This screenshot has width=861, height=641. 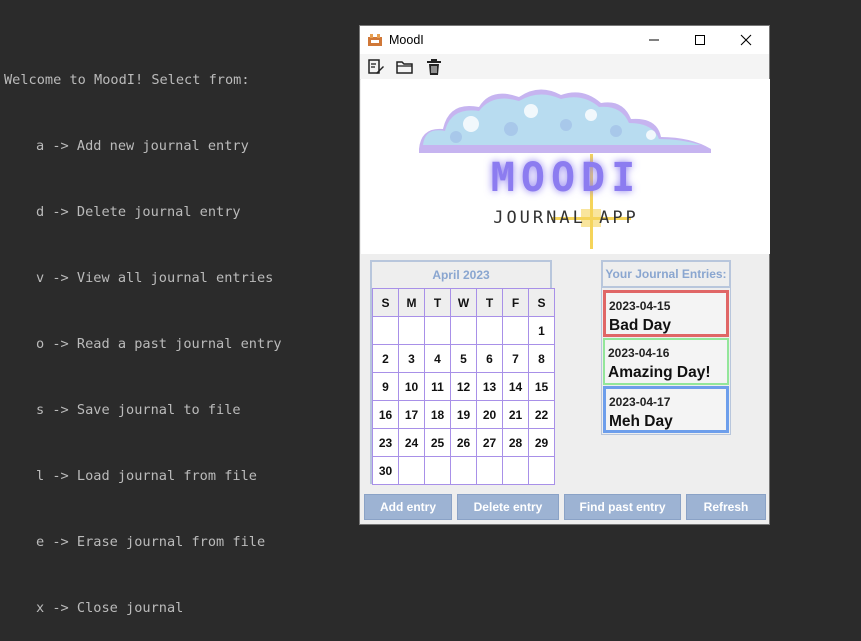 What do you see at coordinates (641, 421) in the screenshot?
I see `entry-title: Meh Day` at bounding box center [641, 421].